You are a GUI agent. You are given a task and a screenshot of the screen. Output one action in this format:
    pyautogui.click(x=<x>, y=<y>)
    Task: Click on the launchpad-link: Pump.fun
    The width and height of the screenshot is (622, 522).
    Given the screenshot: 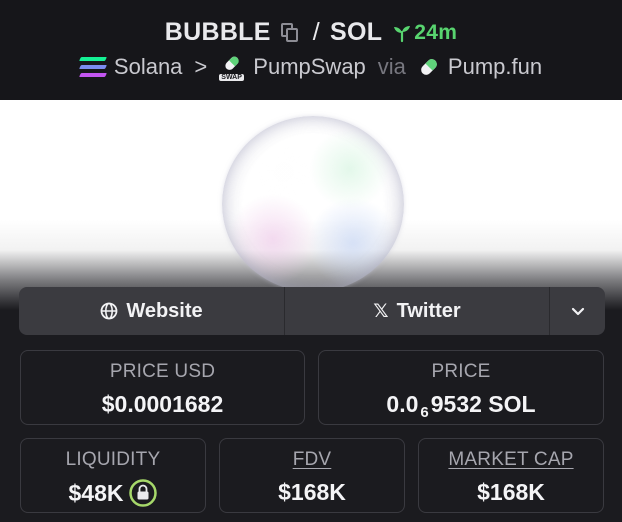 What is the action you would take?
    pyautogui.click(x=495, y=67)
    